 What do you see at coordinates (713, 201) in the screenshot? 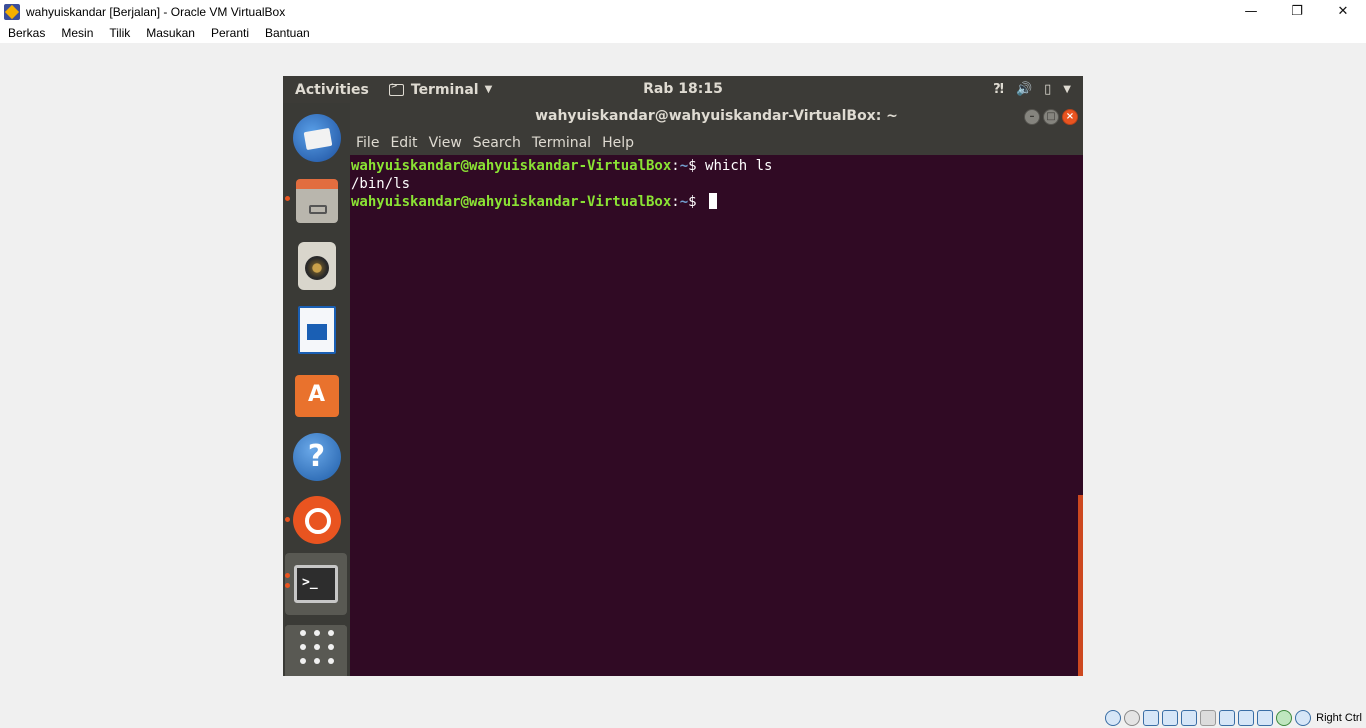
I see `text-cursor` at bounding box center [713, 201].